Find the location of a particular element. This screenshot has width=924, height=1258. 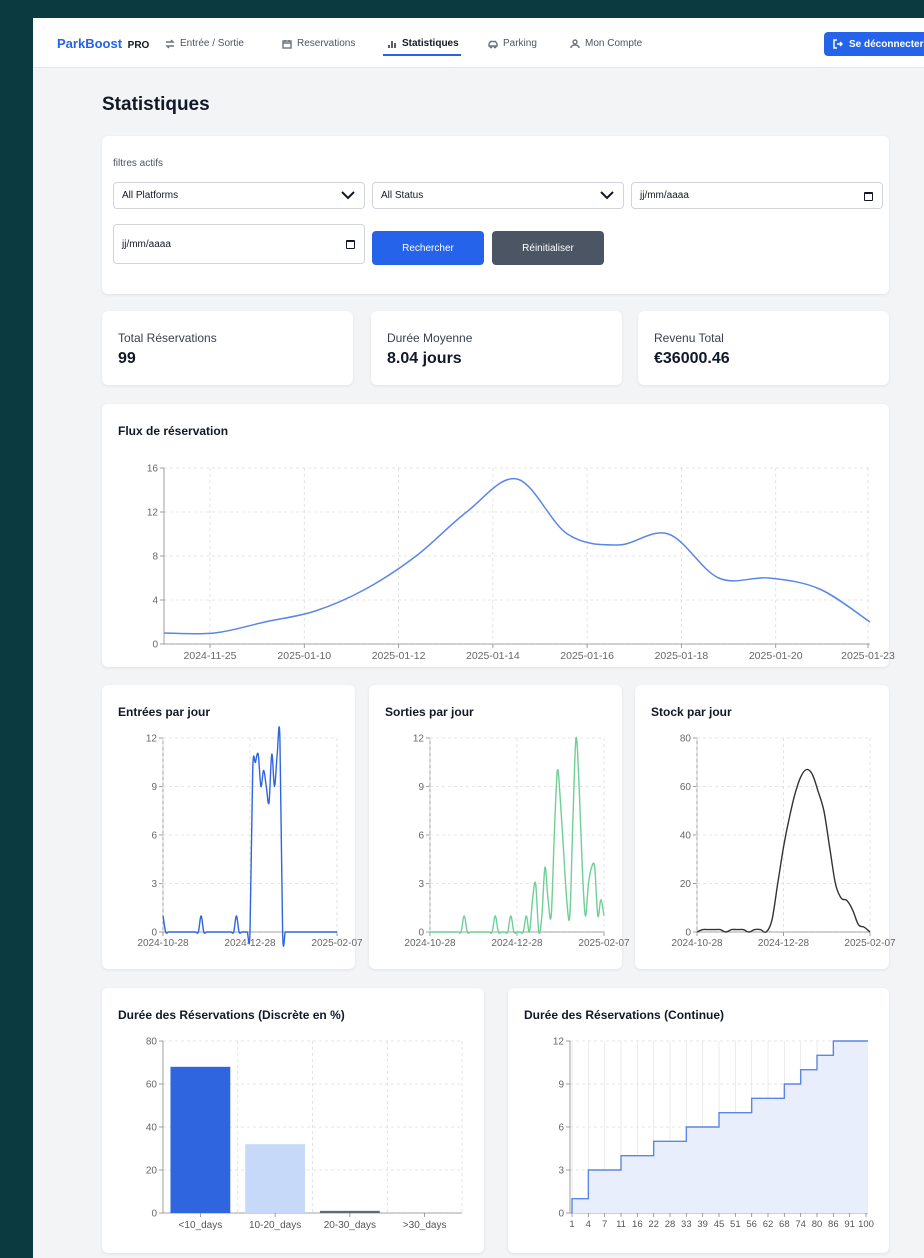

y-tick-label: 40 is located at coordinates (686, 836).